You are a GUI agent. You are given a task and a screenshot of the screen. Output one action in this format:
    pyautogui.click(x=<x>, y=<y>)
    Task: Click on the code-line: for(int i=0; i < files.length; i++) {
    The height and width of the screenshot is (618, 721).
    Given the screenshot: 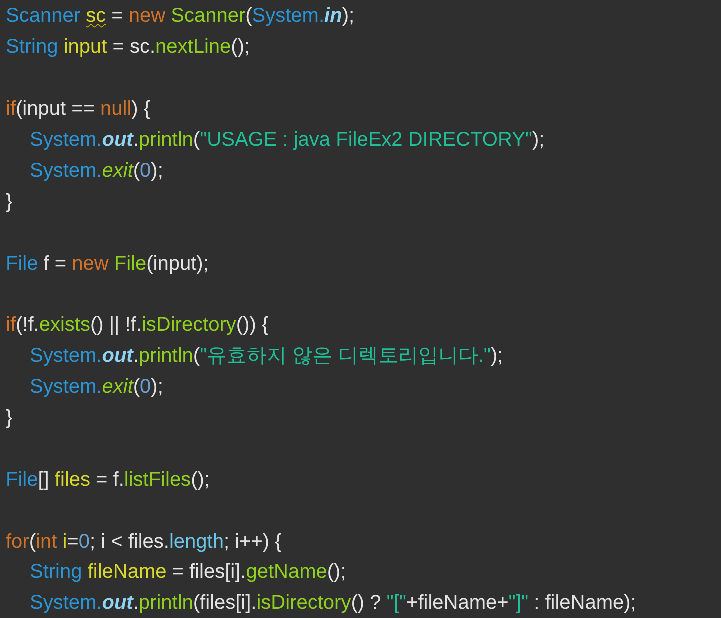 What is the action you would take?
    pyautogui.click(x=144, y=542)
    